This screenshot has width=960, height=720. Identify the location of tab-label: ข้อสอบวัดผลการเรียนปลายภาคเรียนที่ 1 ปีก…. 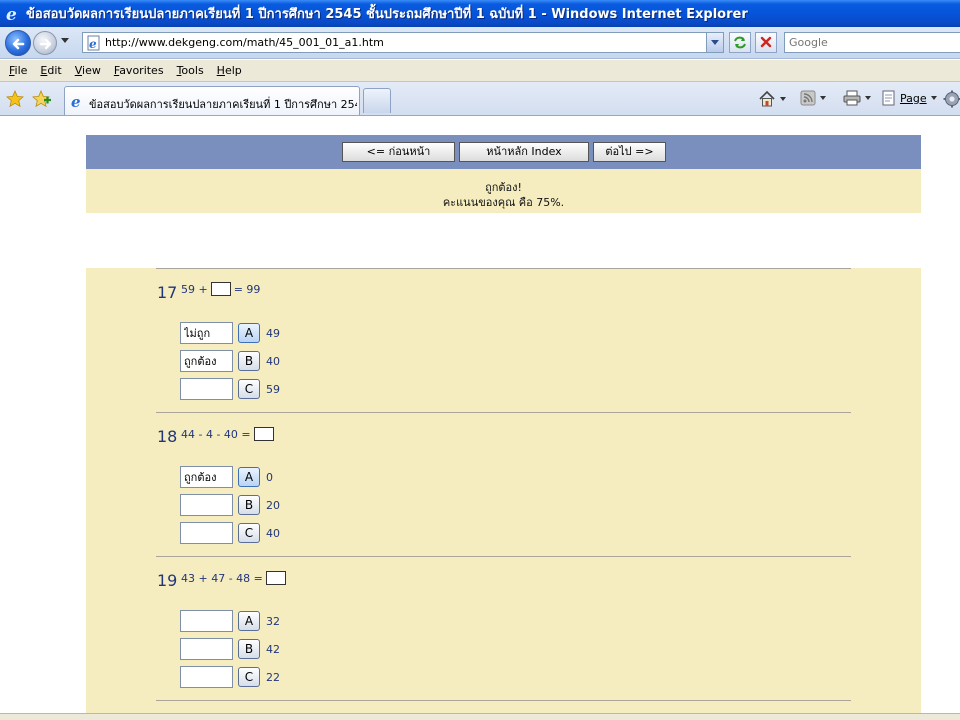
(223, 104).